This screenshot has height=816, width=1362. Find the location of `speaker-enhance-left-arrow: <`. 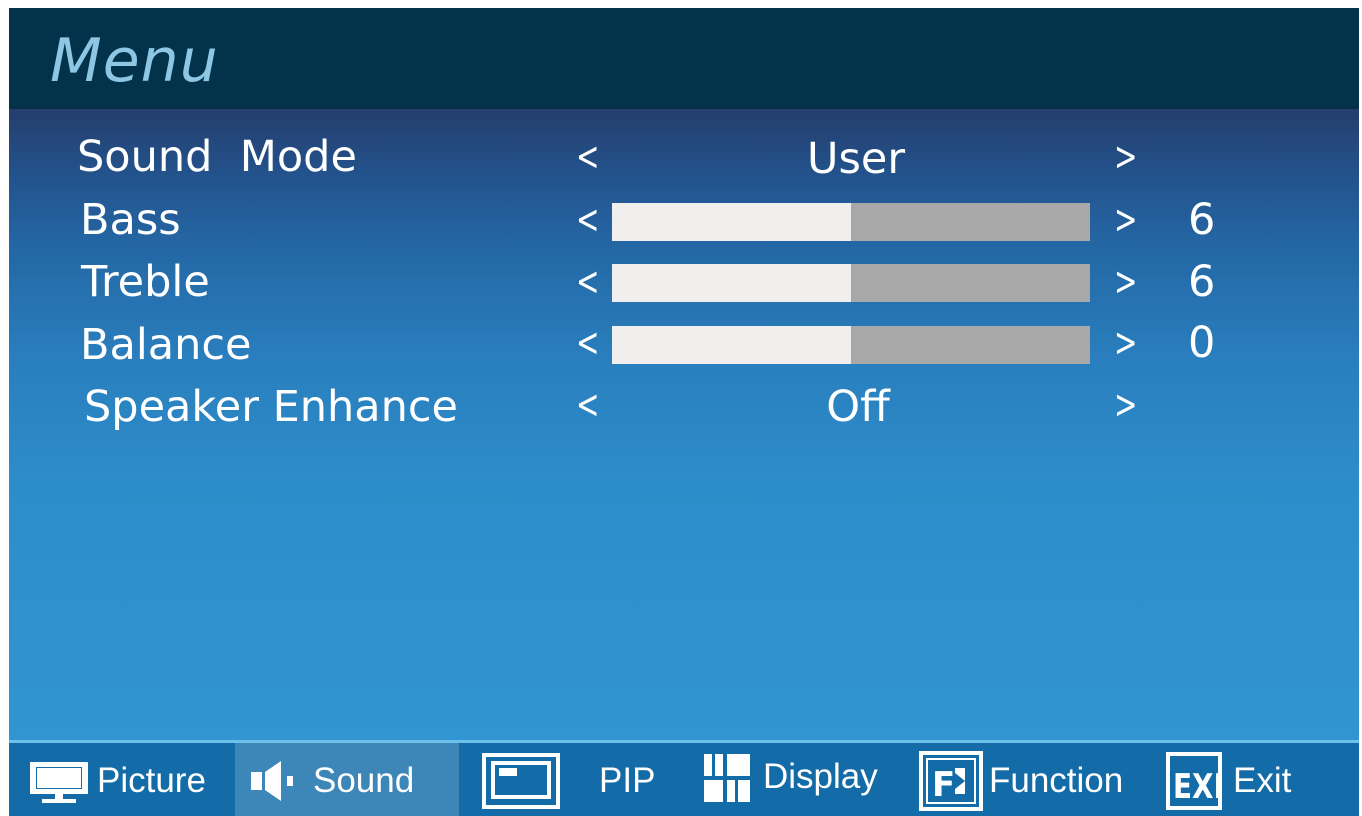

speaker-enhance-left-arrow: < is located at coordinates (587, 405).